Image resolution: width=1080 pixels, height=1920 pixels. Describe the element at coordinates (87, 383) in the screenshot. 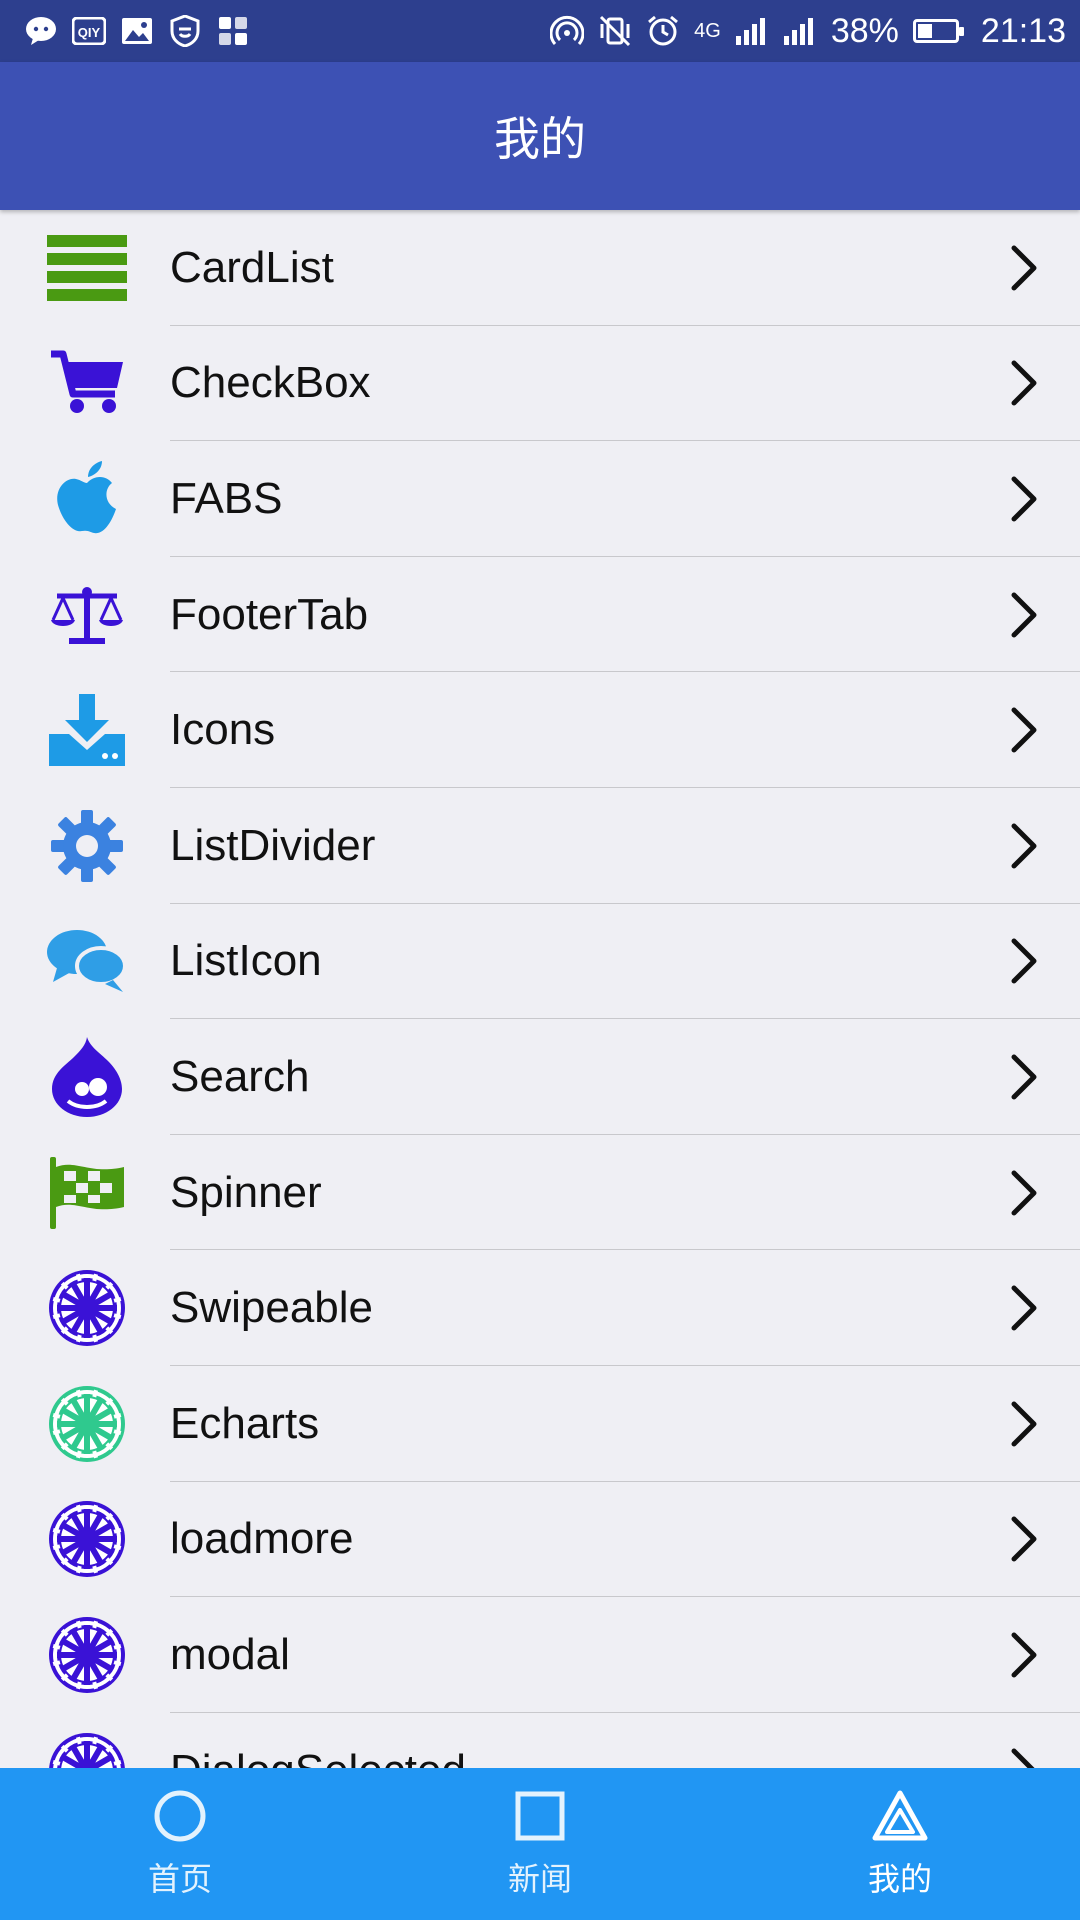

I see `cart-icon` at that location.